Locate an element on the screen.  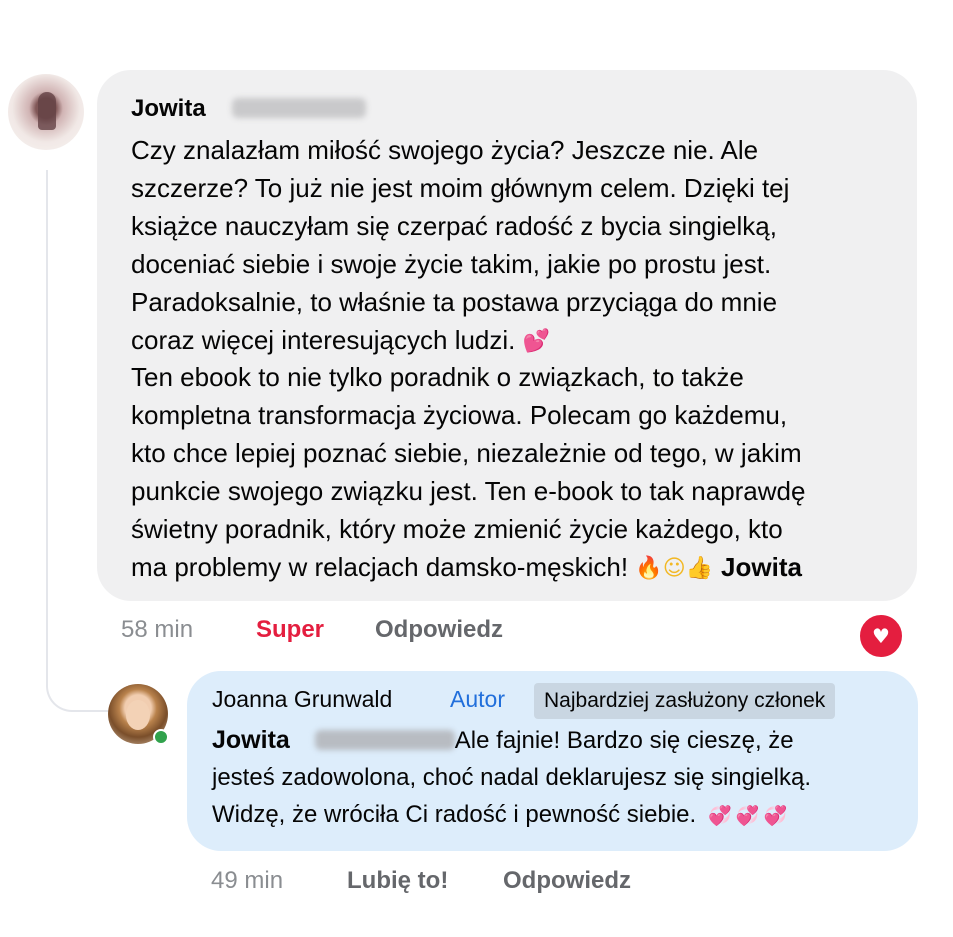
reply-line: Jowita Ale fajnie! Bardzo się cieszę, że is located at coordinates (562, 740).